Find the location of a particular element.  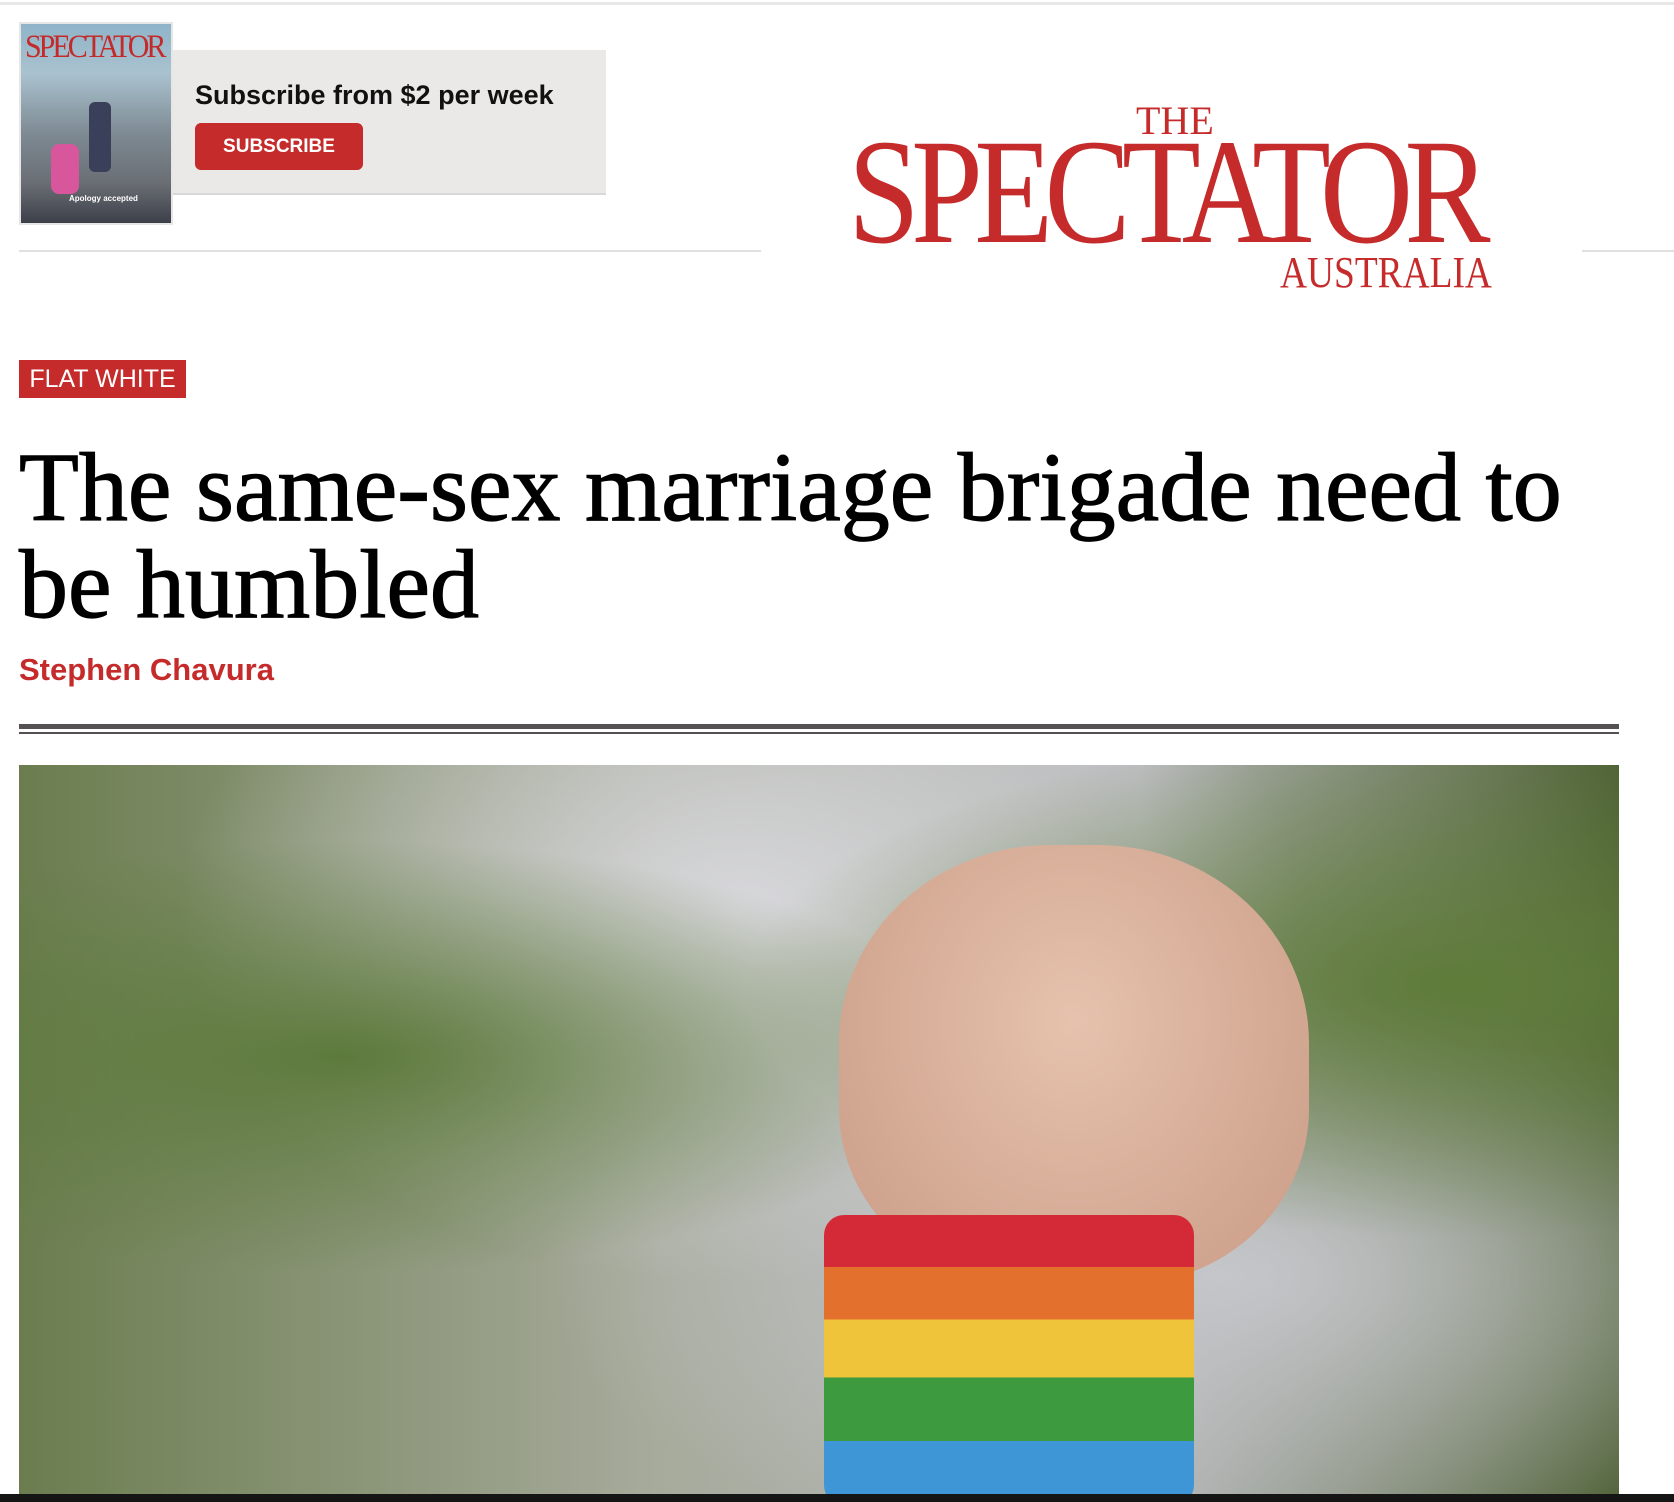

cover-image: SPECTATOR Apology accepted is located at coordinates (96, 123).